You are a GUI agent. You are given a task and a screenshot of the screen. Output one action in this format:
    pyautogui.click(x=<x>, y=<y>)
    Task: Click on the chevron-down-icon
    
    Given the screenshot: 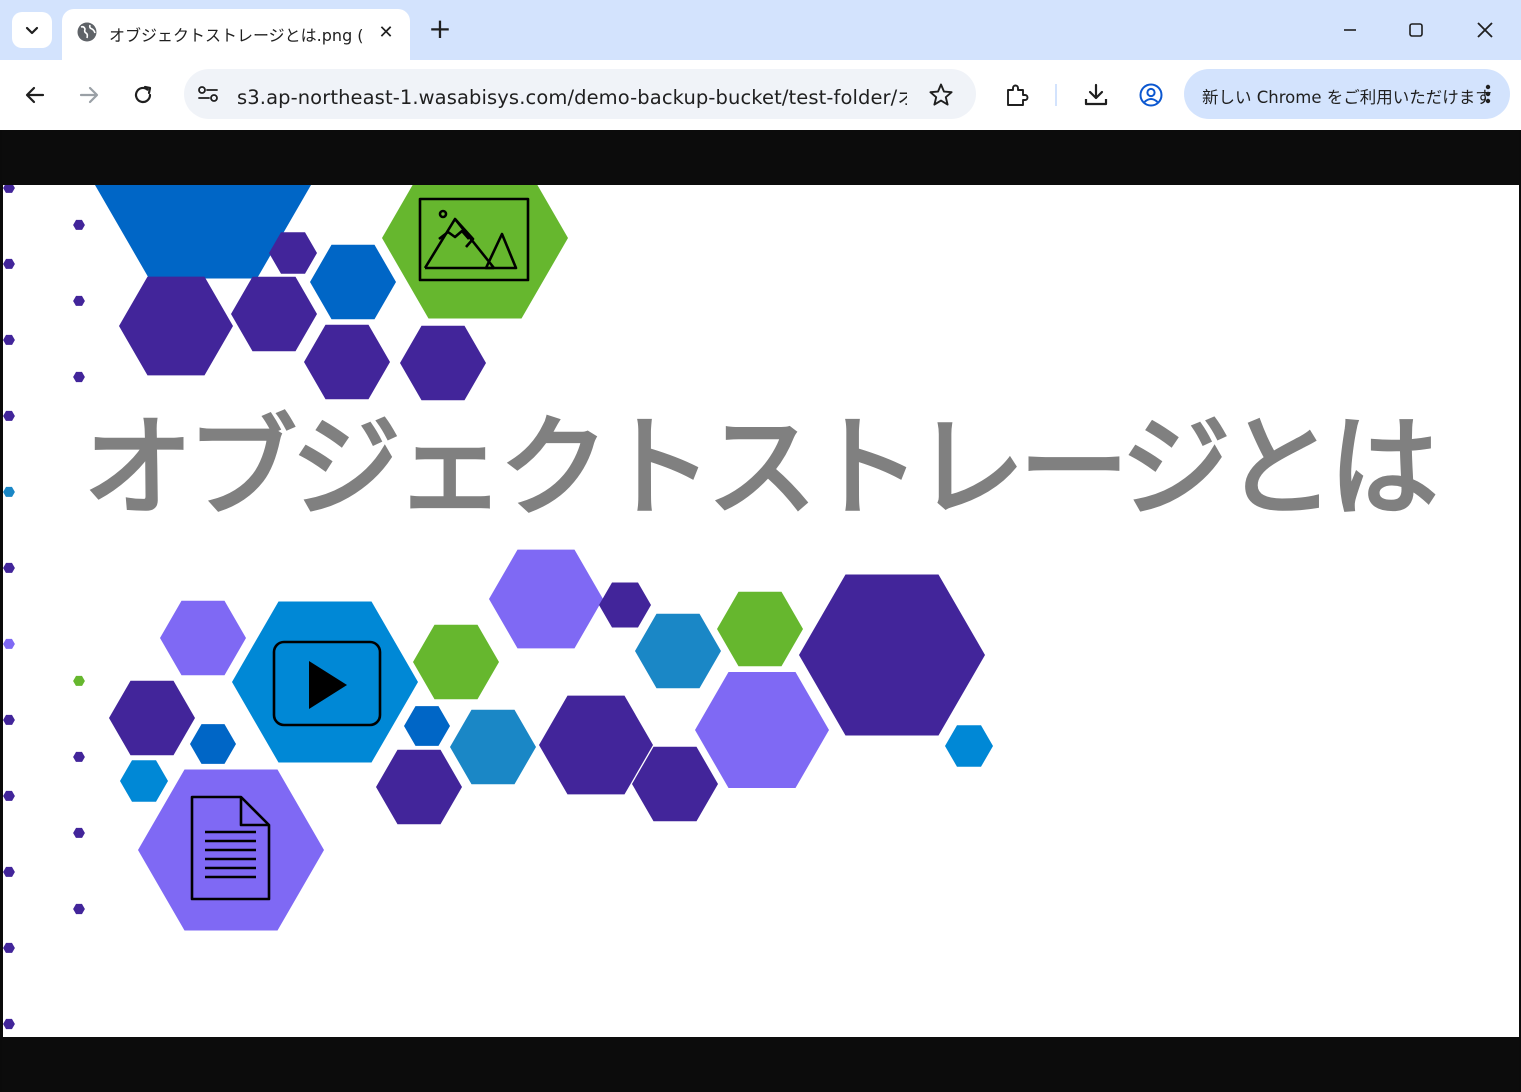 What is the action you would take?
    pyautogui.click(x=32, y=30)
    